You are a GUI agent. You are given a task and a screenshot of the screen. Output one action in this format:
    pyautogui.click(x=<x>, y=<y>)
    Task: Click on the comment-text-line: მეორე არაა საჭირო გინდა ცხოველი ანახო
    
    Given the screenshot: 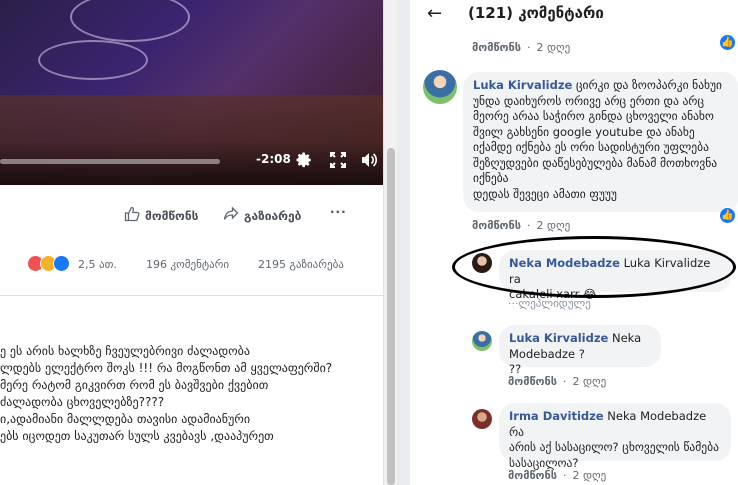 What is the action you would take?
    pyautogui.click(x=593, y=116)
    